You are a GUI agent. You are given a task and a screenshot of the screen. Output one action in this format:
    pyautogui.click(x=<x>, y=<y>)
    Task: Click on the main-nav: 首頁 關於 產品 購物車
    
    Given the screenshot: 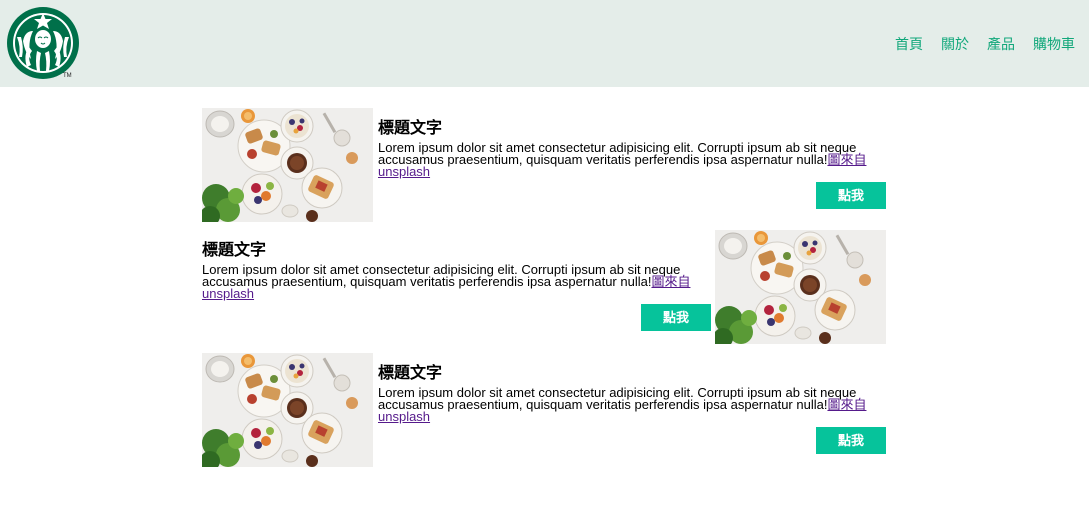 What is the action you would take?
    pyautogui.click(x=976, y=44)
    